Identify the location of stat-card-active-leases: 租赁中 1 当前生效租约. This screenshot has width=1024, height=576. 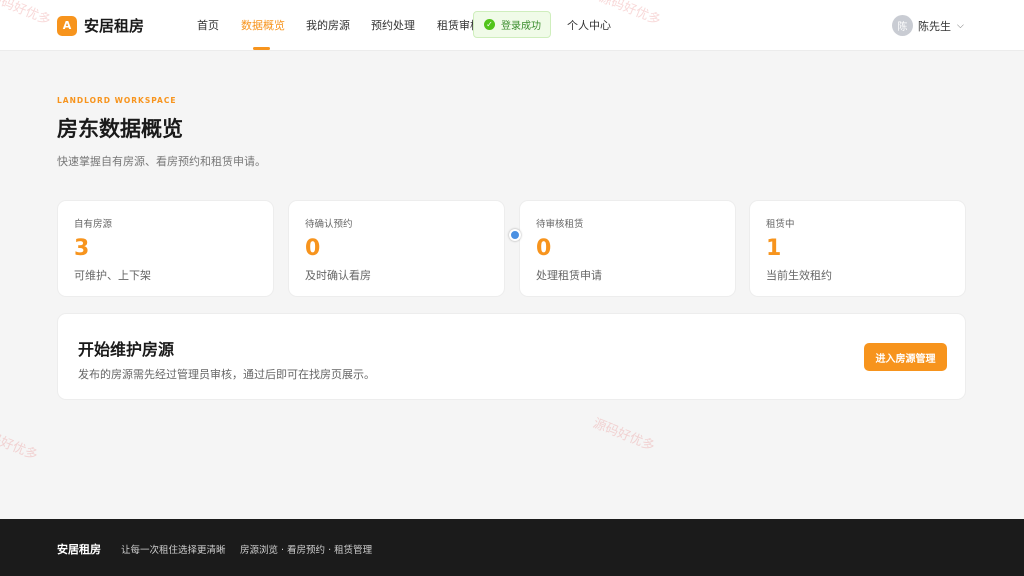
(857, 248).